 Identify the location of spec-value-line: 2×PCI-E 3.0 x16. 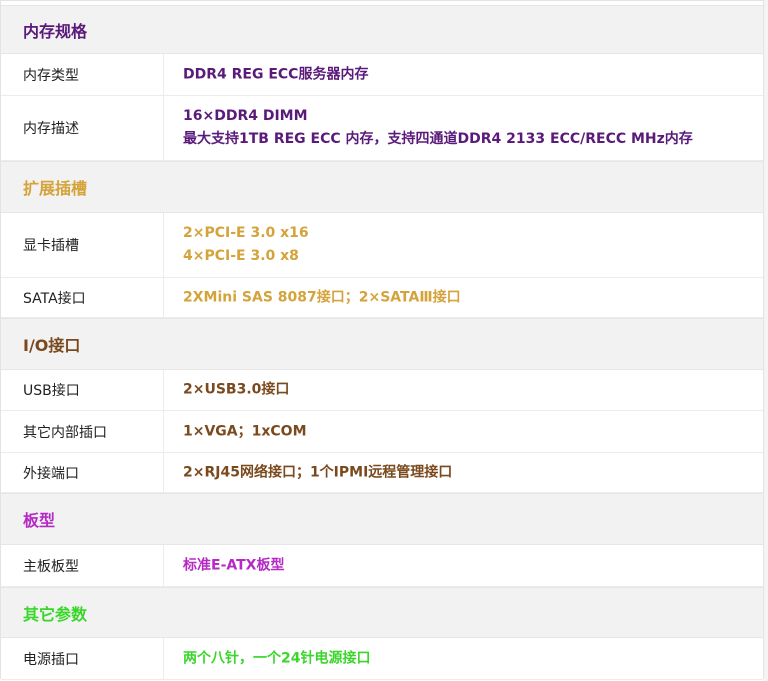
(246, 233).